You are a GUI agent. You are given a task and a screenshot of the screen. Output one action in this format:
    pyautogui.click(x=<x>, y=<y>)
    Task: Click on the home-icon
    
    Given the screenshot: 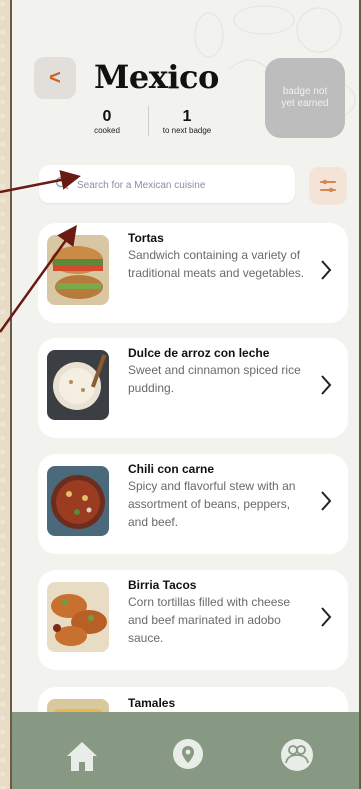 What is the action you would take?
    pyautogui.click(x=82, y=756)
    